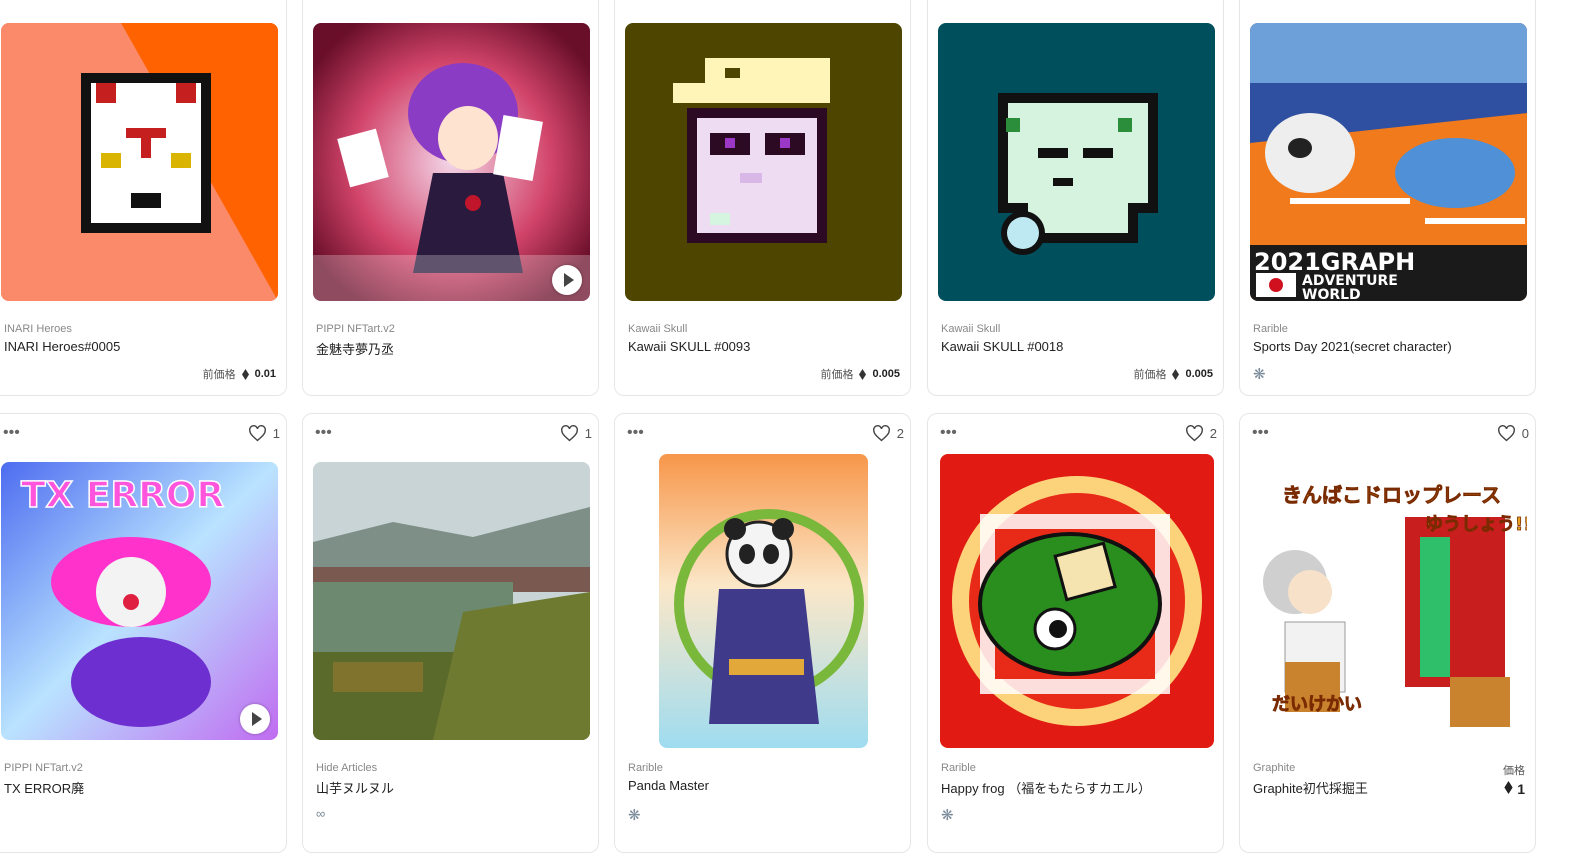  Describe the element at coordinates (1046, 787) in the screenshot. I see `nft-title: Happy frog （福をもたらすカエル）` at that location.